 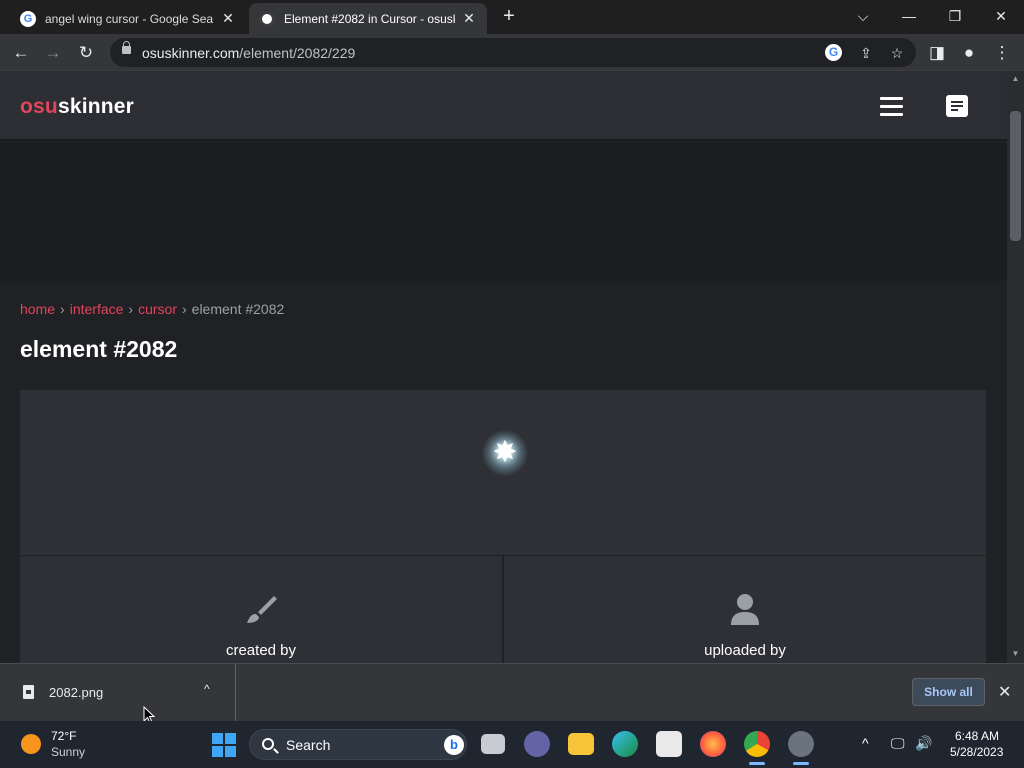 I want to click on tab-title: angel wing cursor - Google Search, so click(x=129, y=18).